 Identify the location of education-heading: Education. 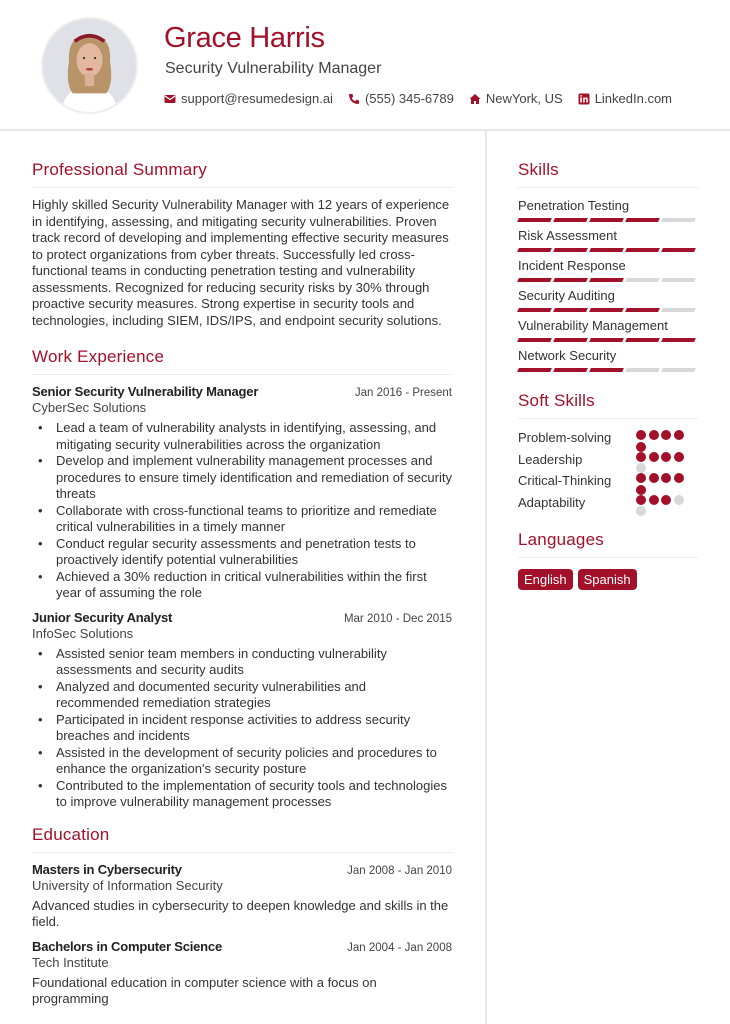
(242, 839).